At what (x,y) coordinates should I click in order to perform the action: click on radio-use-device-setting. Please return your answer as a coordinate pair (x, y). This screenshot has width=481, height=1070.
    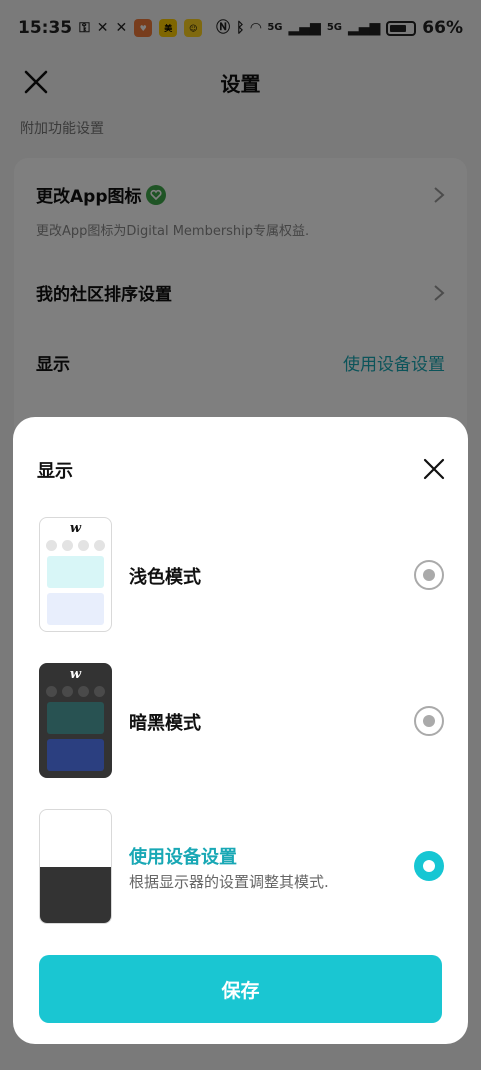
    Looking at the image, I should click on (429, 866).